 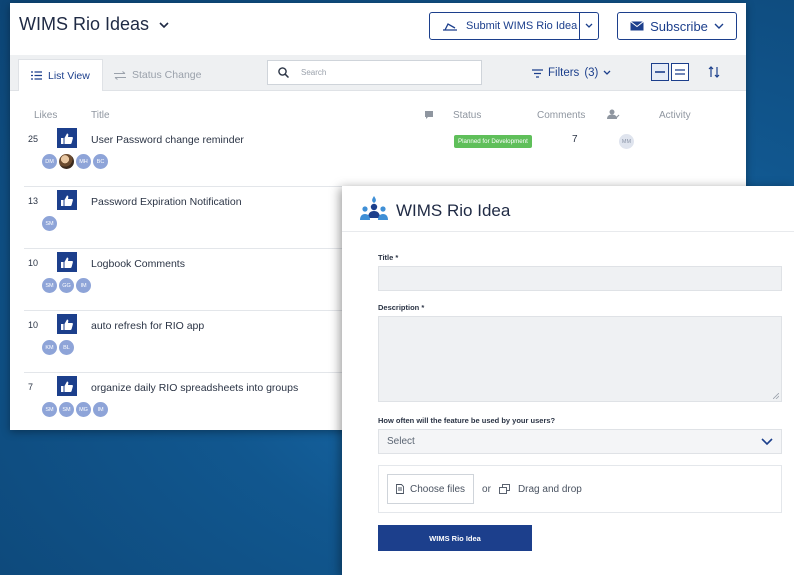 What do you see at coordinates (120, 75) in the screenshot?
I see `swap-arrows-icon` at bounding box center [120, 75].